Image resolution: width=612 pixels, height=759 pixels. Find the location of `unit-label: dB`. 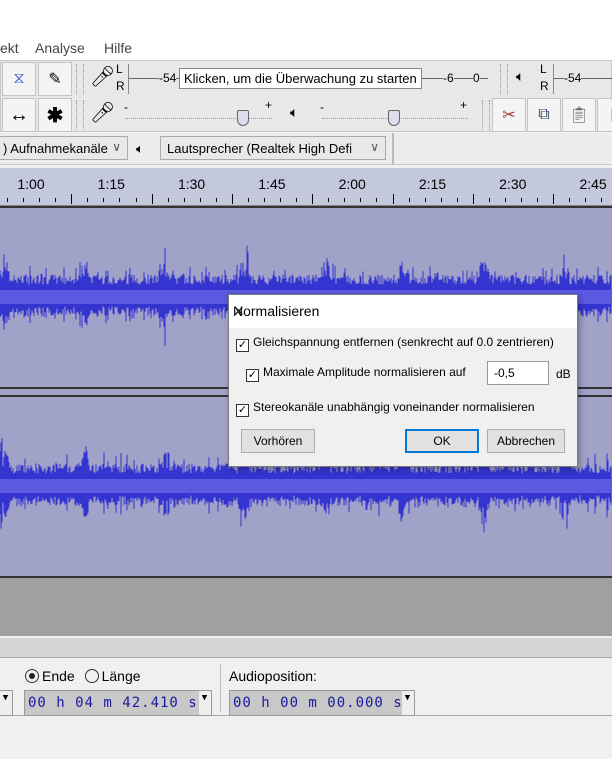

unit-label: dB is located at coordinates (563, 374).